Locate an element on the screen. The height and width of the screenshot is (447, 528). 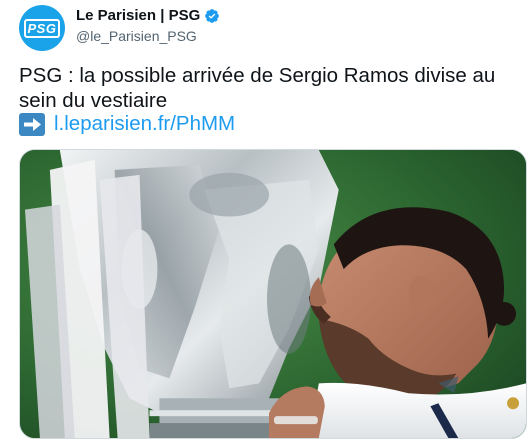
verified-badge-icon is located at coordinates (212, 15).